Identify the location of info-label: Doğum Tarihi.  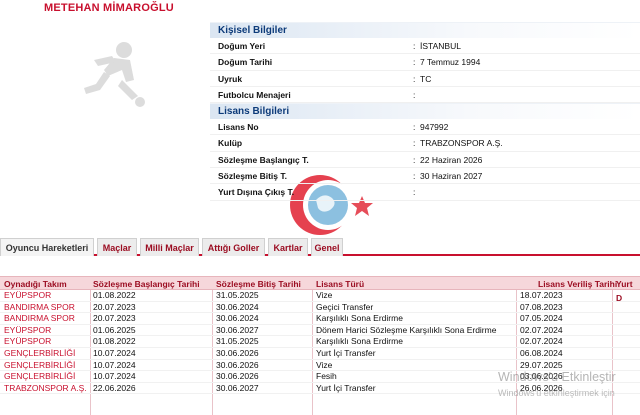
(245, 62).